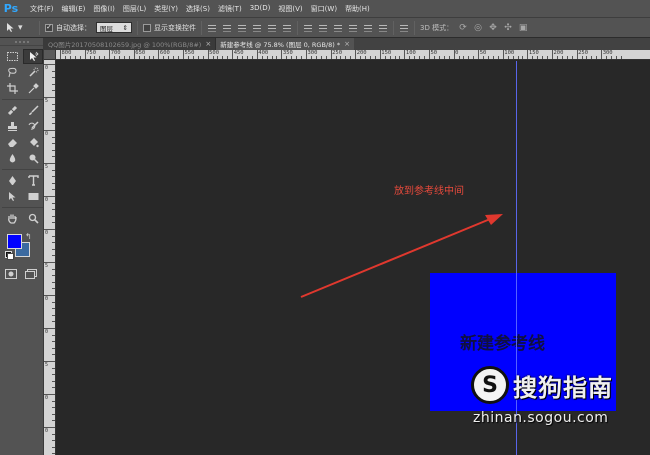 The image size is (650, 455). What do you see at coordinates (463, 28) in the screenshot?
I see `3d-rotate-icon: ⟳` at bounding box center [463, 28].